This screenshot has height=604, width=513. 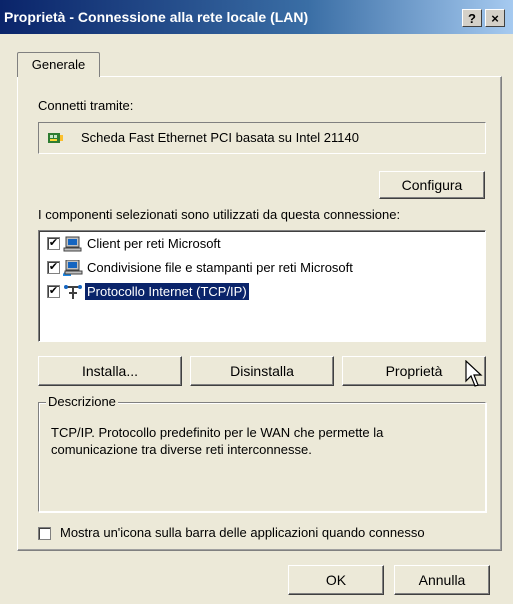 I want to click on item-label-selected: Protocollo Internet (TCP/IP), so click(x=167, y=291).